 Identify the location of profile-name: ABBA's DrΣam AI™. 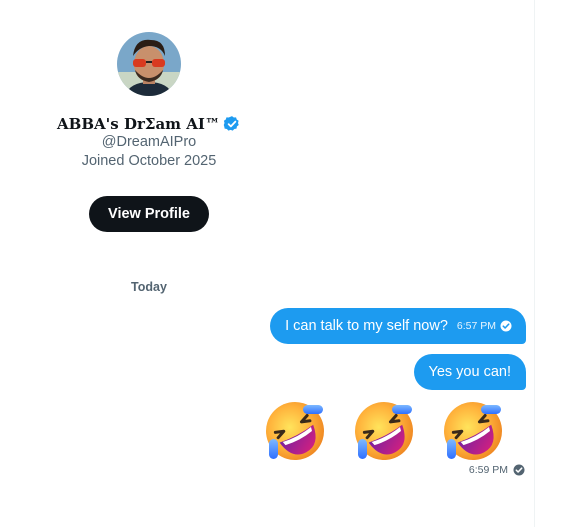
(138, 124).